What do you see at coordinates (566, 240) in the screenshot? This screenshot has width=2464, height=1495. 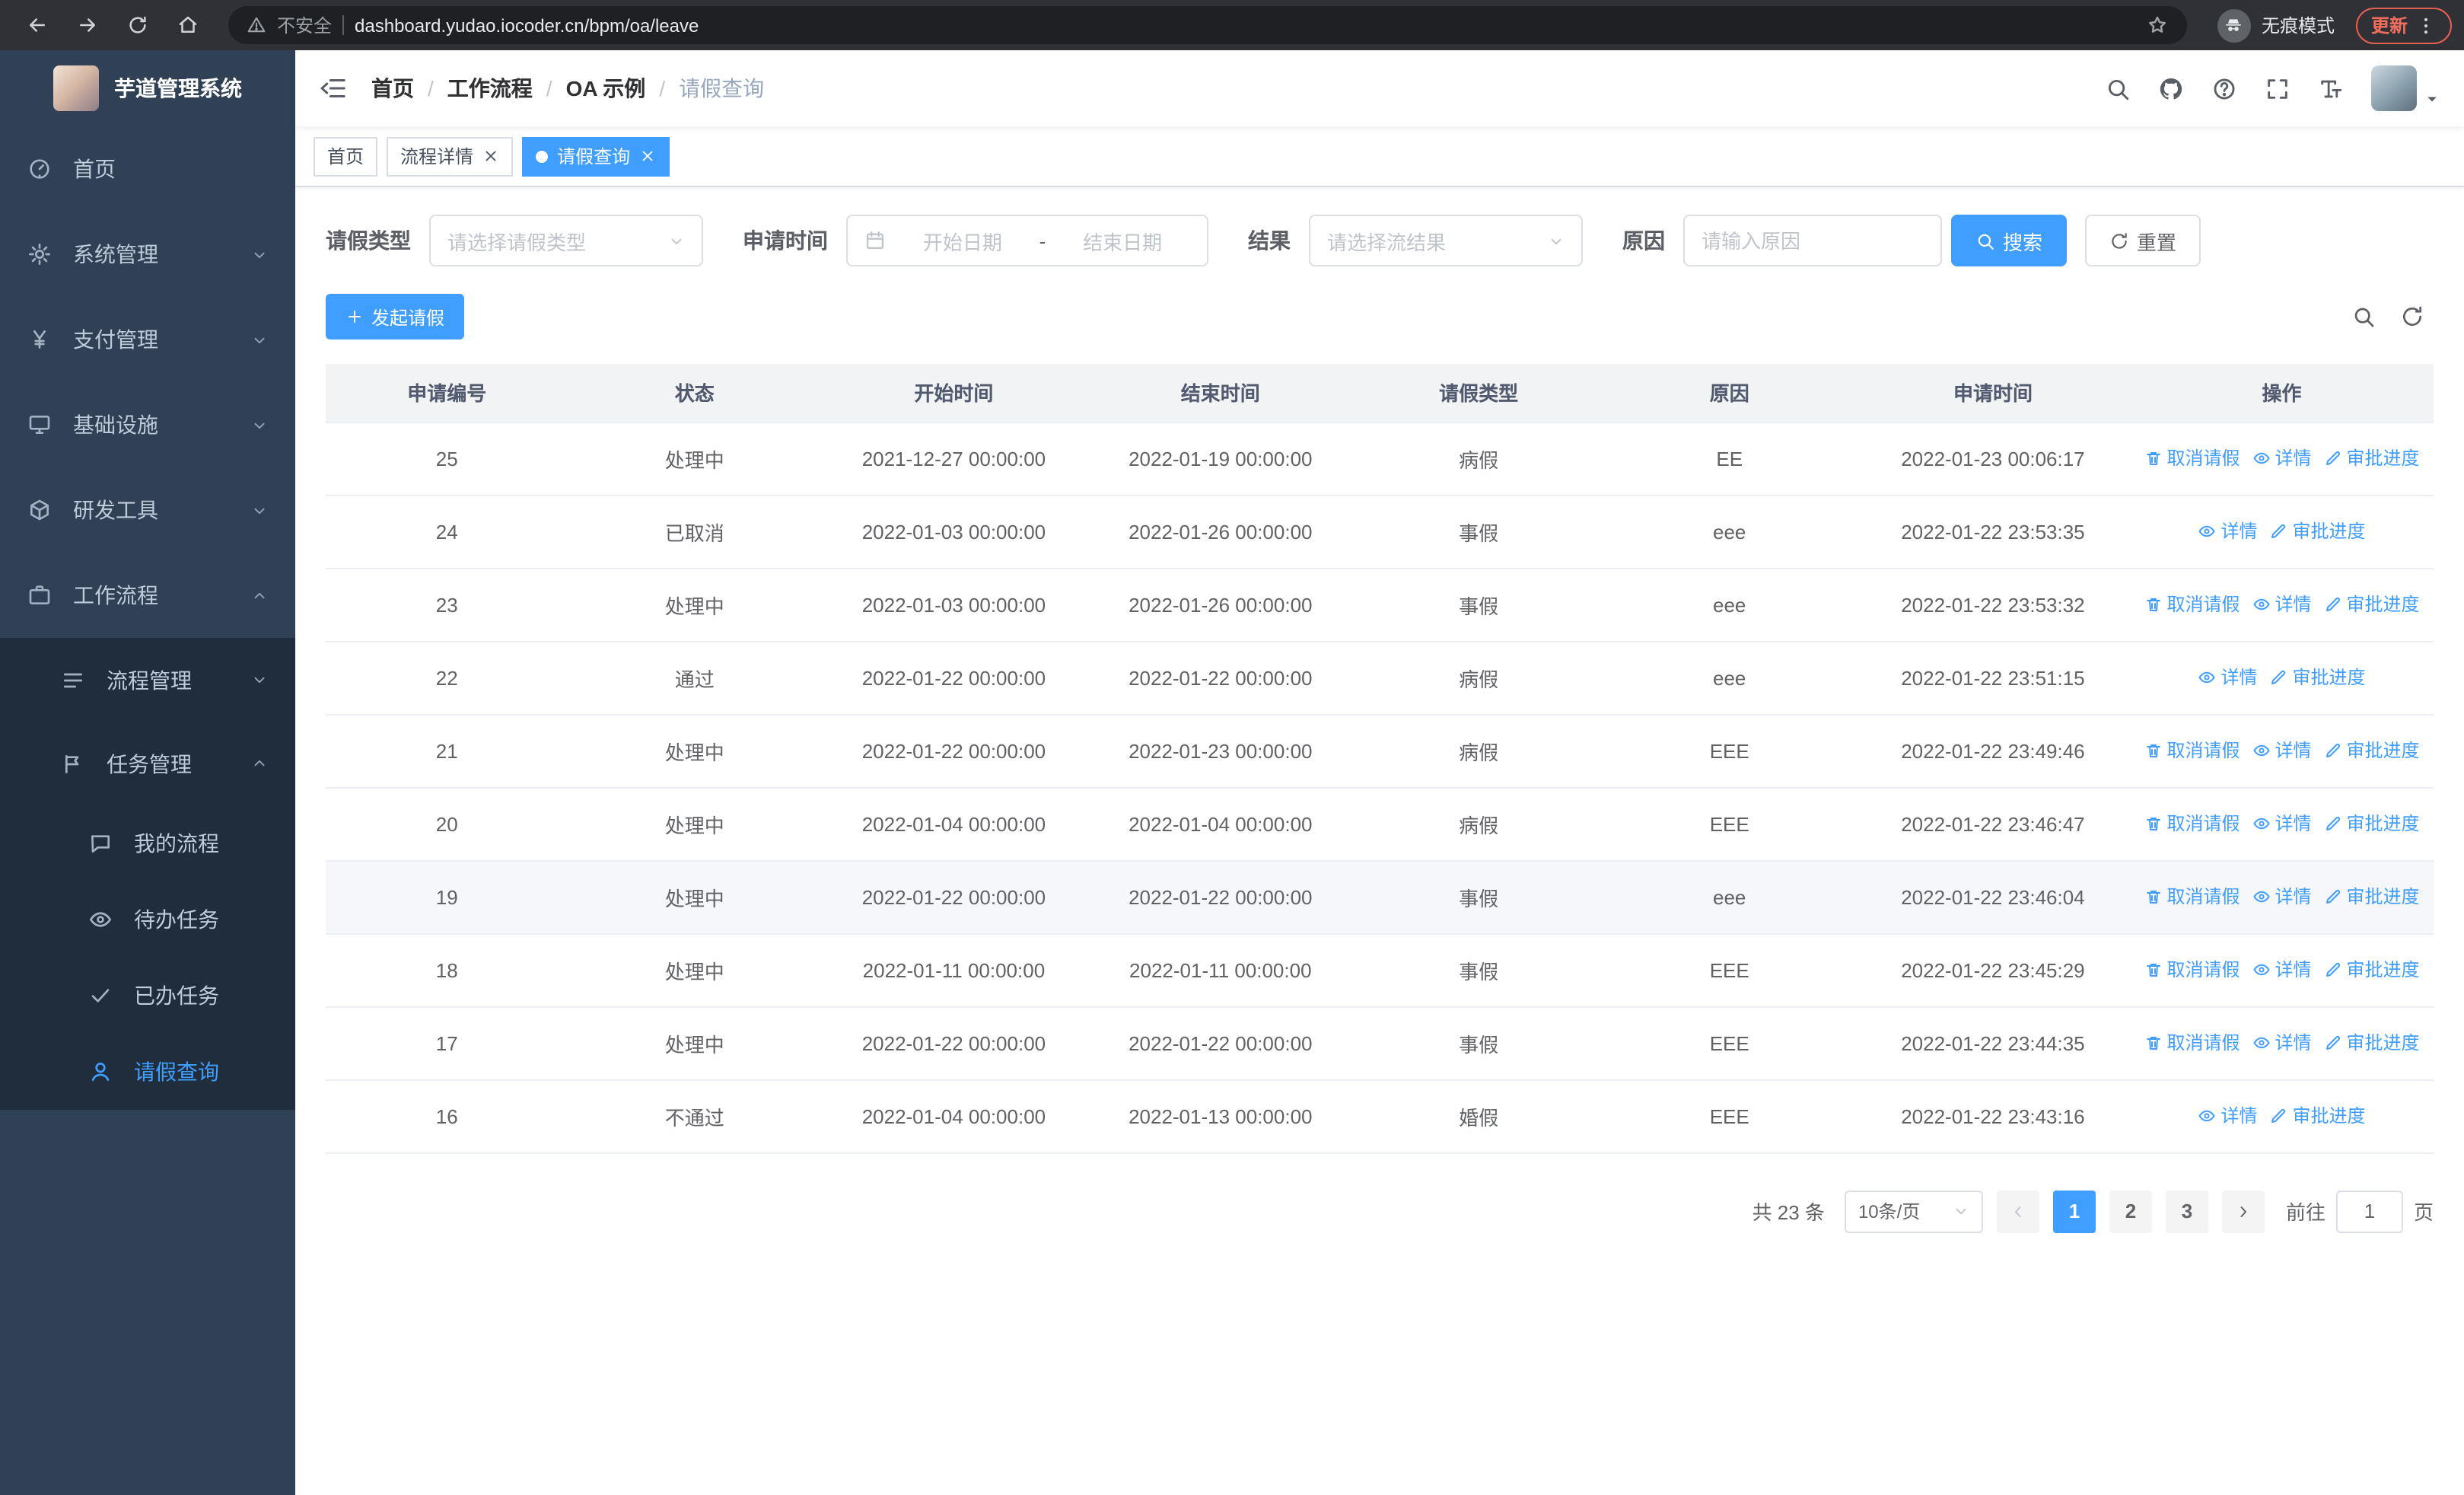 I see `leave-type-select: 请选择请假类型` at bounding box center [566, 240].